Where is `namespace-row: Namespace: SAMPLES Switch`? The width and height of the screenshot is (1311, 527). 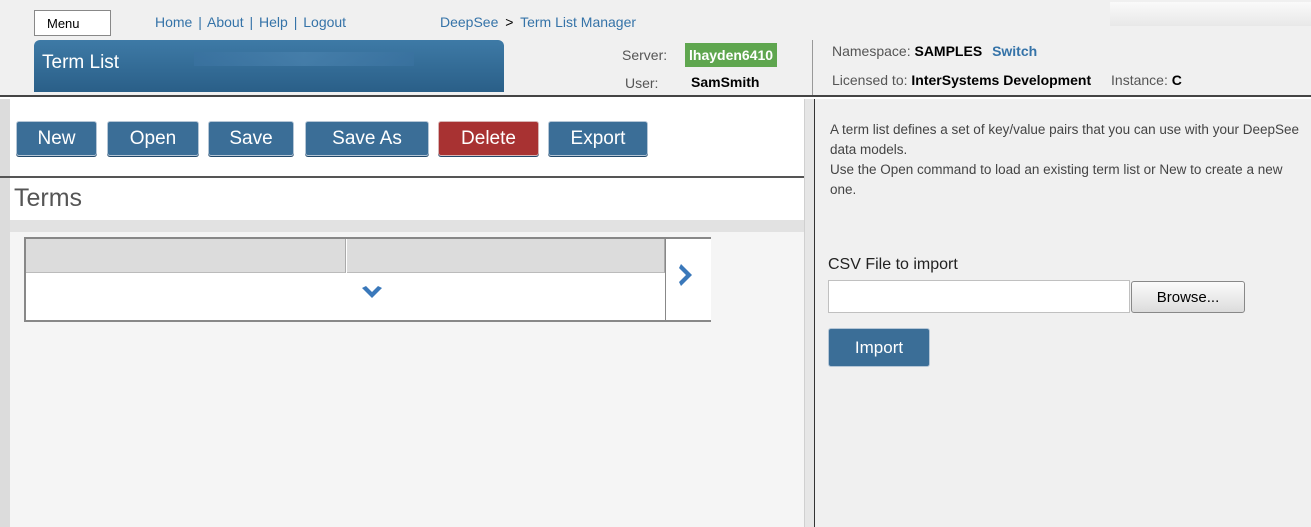
namespace-row: Namespace: SAMPLES Switch is located at coordinates (934, 51).